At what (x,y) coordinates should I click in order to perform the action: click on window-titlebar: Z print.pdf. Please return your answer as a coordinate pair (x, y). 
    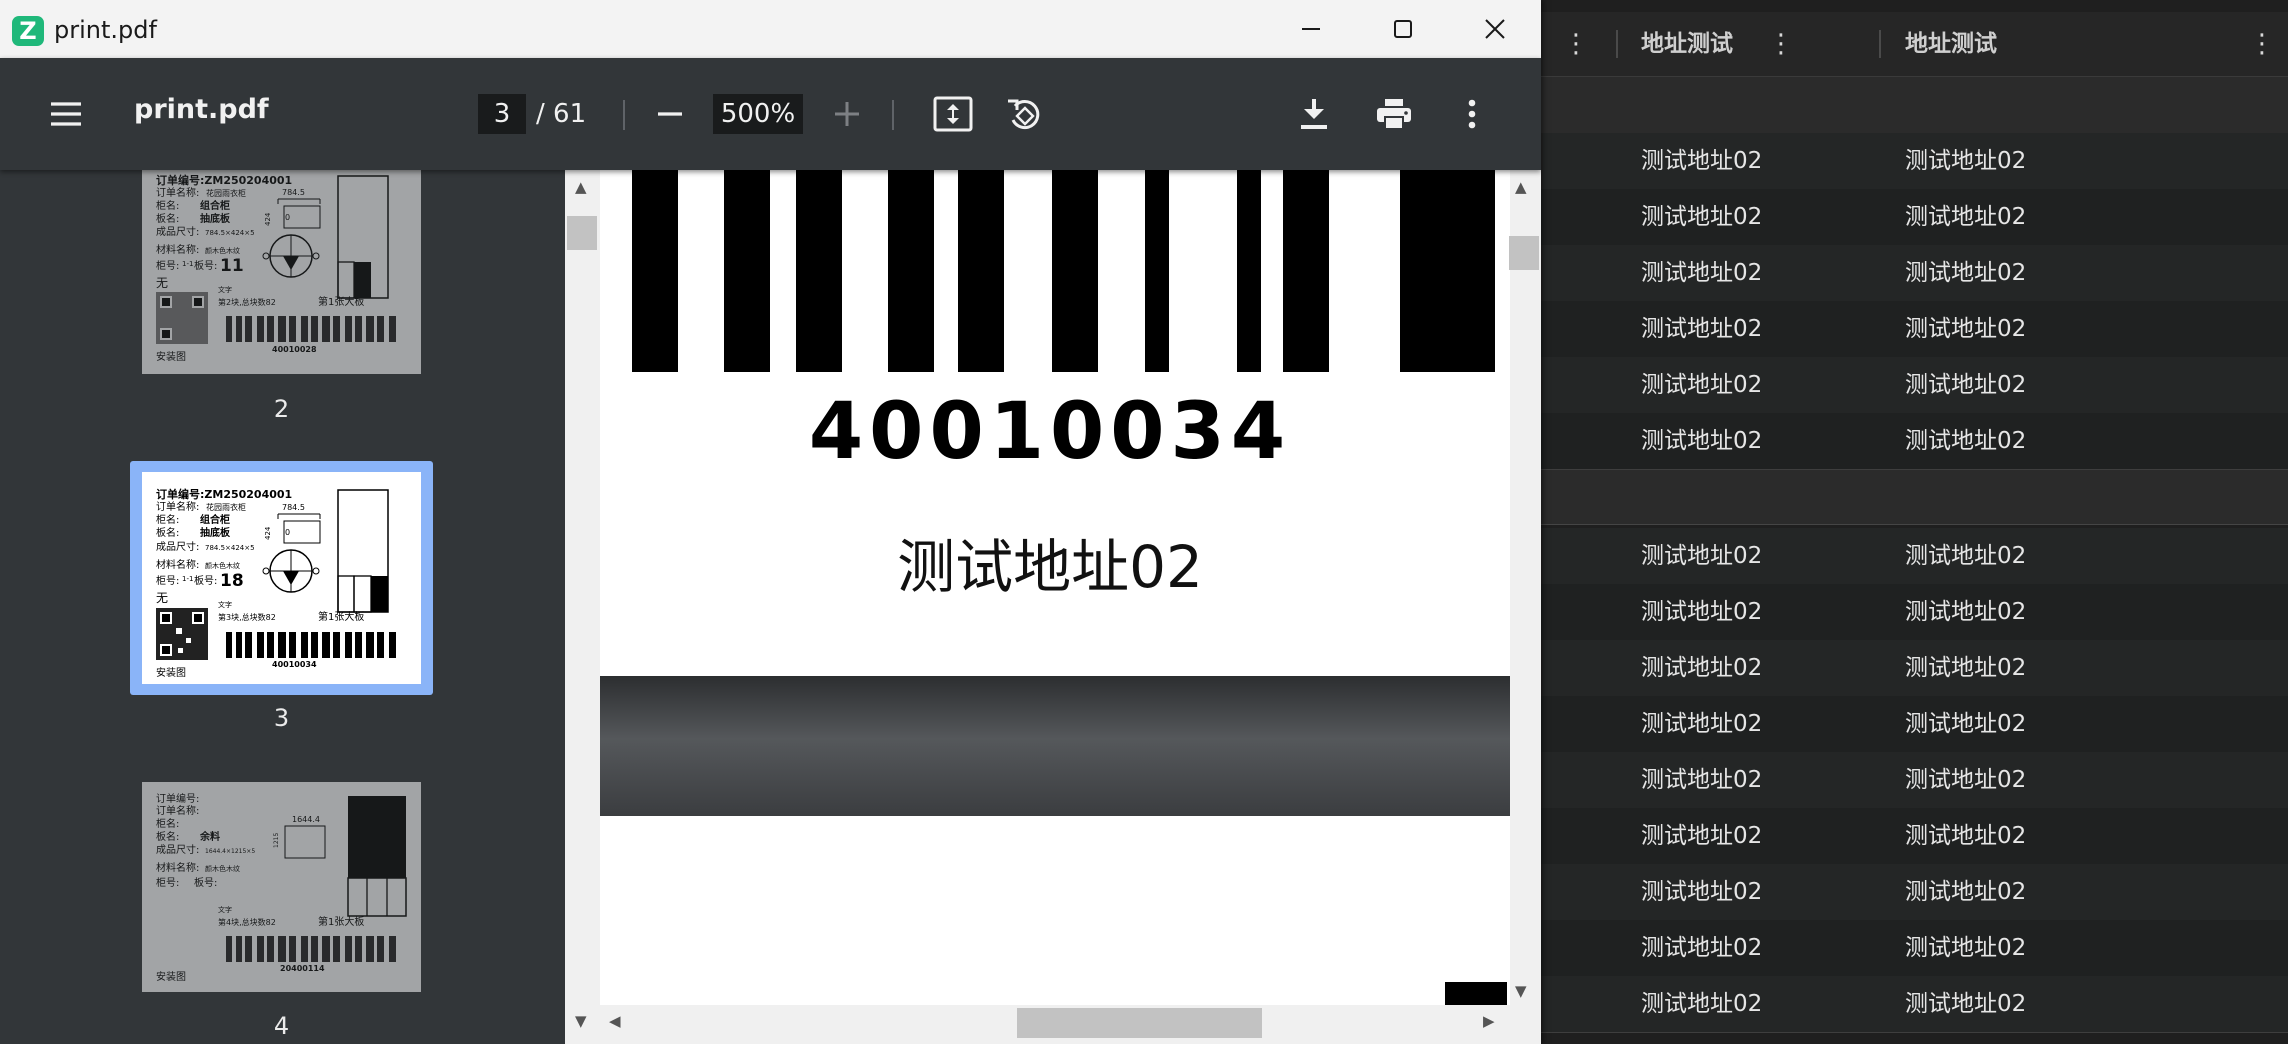
    Looking at the image, I should click on (770, 29).